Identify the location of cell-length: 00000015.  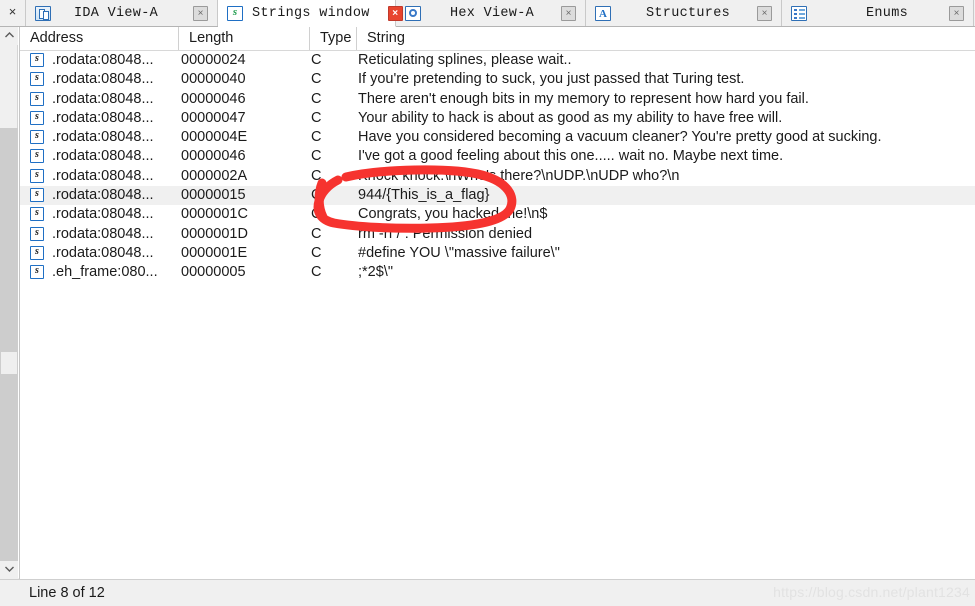
(213, 195).